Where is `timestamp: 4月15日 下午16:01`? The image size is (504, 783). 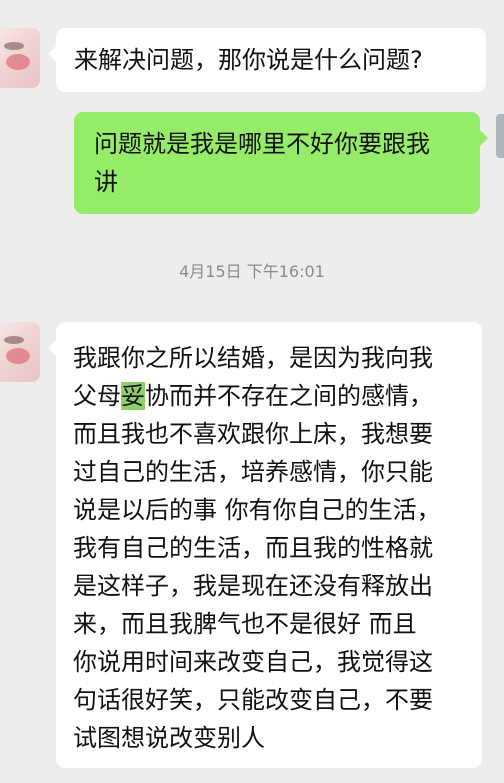 timestamp: 4月15日 下午16:01 is located at coordinates (252, 271).